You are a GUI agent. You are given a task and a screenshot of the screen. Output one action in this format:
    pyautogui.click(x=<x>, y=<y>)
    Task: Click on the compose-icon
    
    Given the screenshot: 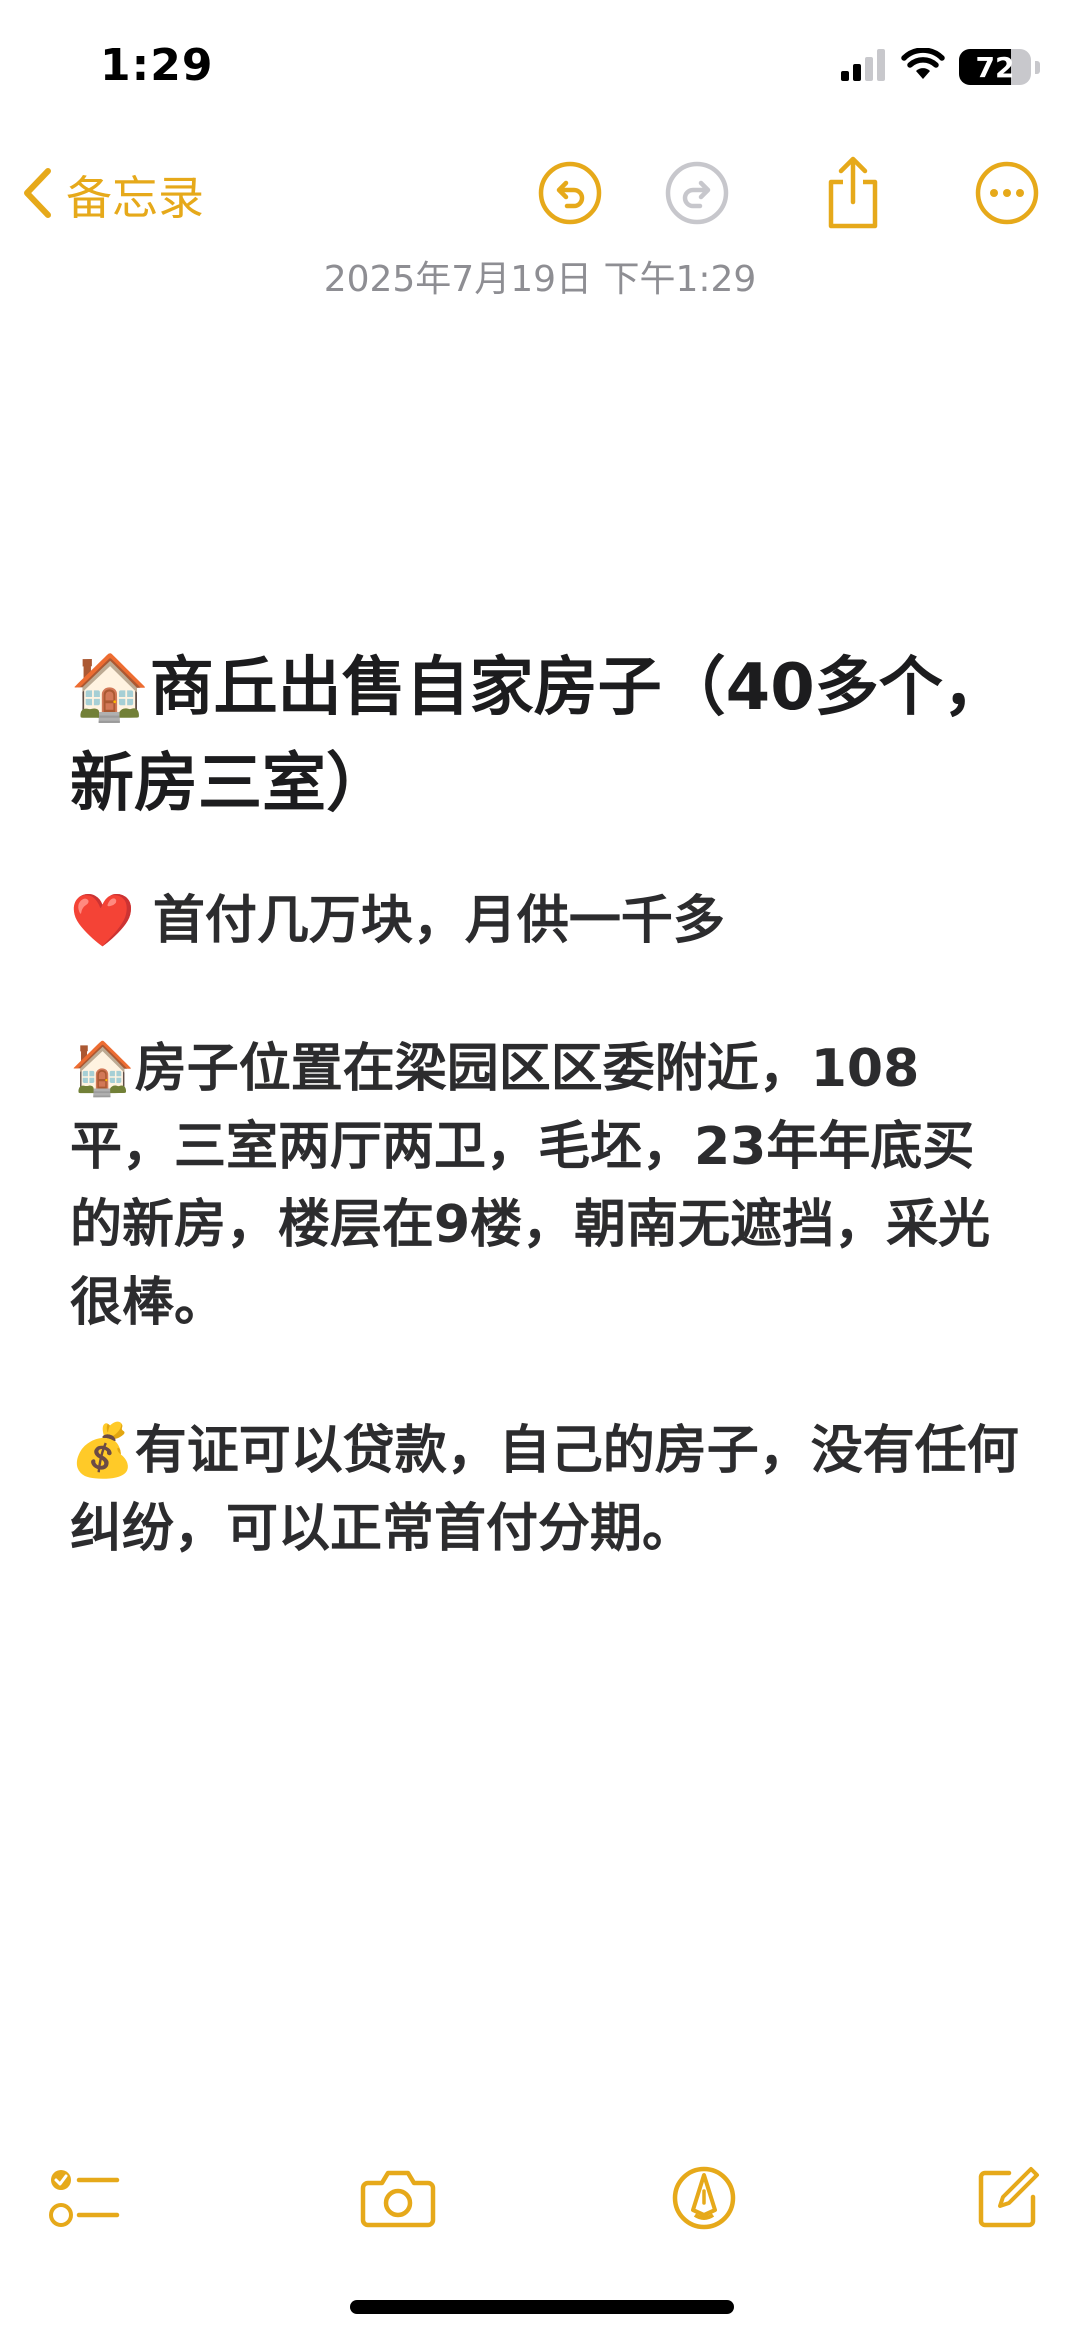 What is the action you would take?
    pyautogui.click(x=1008, y=2200)
    